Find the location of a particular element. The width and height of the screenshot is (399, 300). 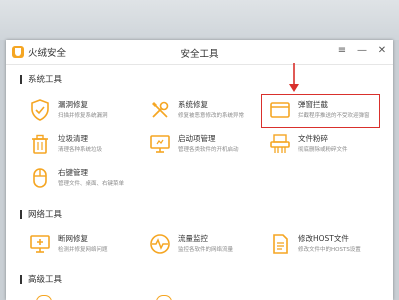

section-title: 网络工具 is located at coordinates (45, 215).